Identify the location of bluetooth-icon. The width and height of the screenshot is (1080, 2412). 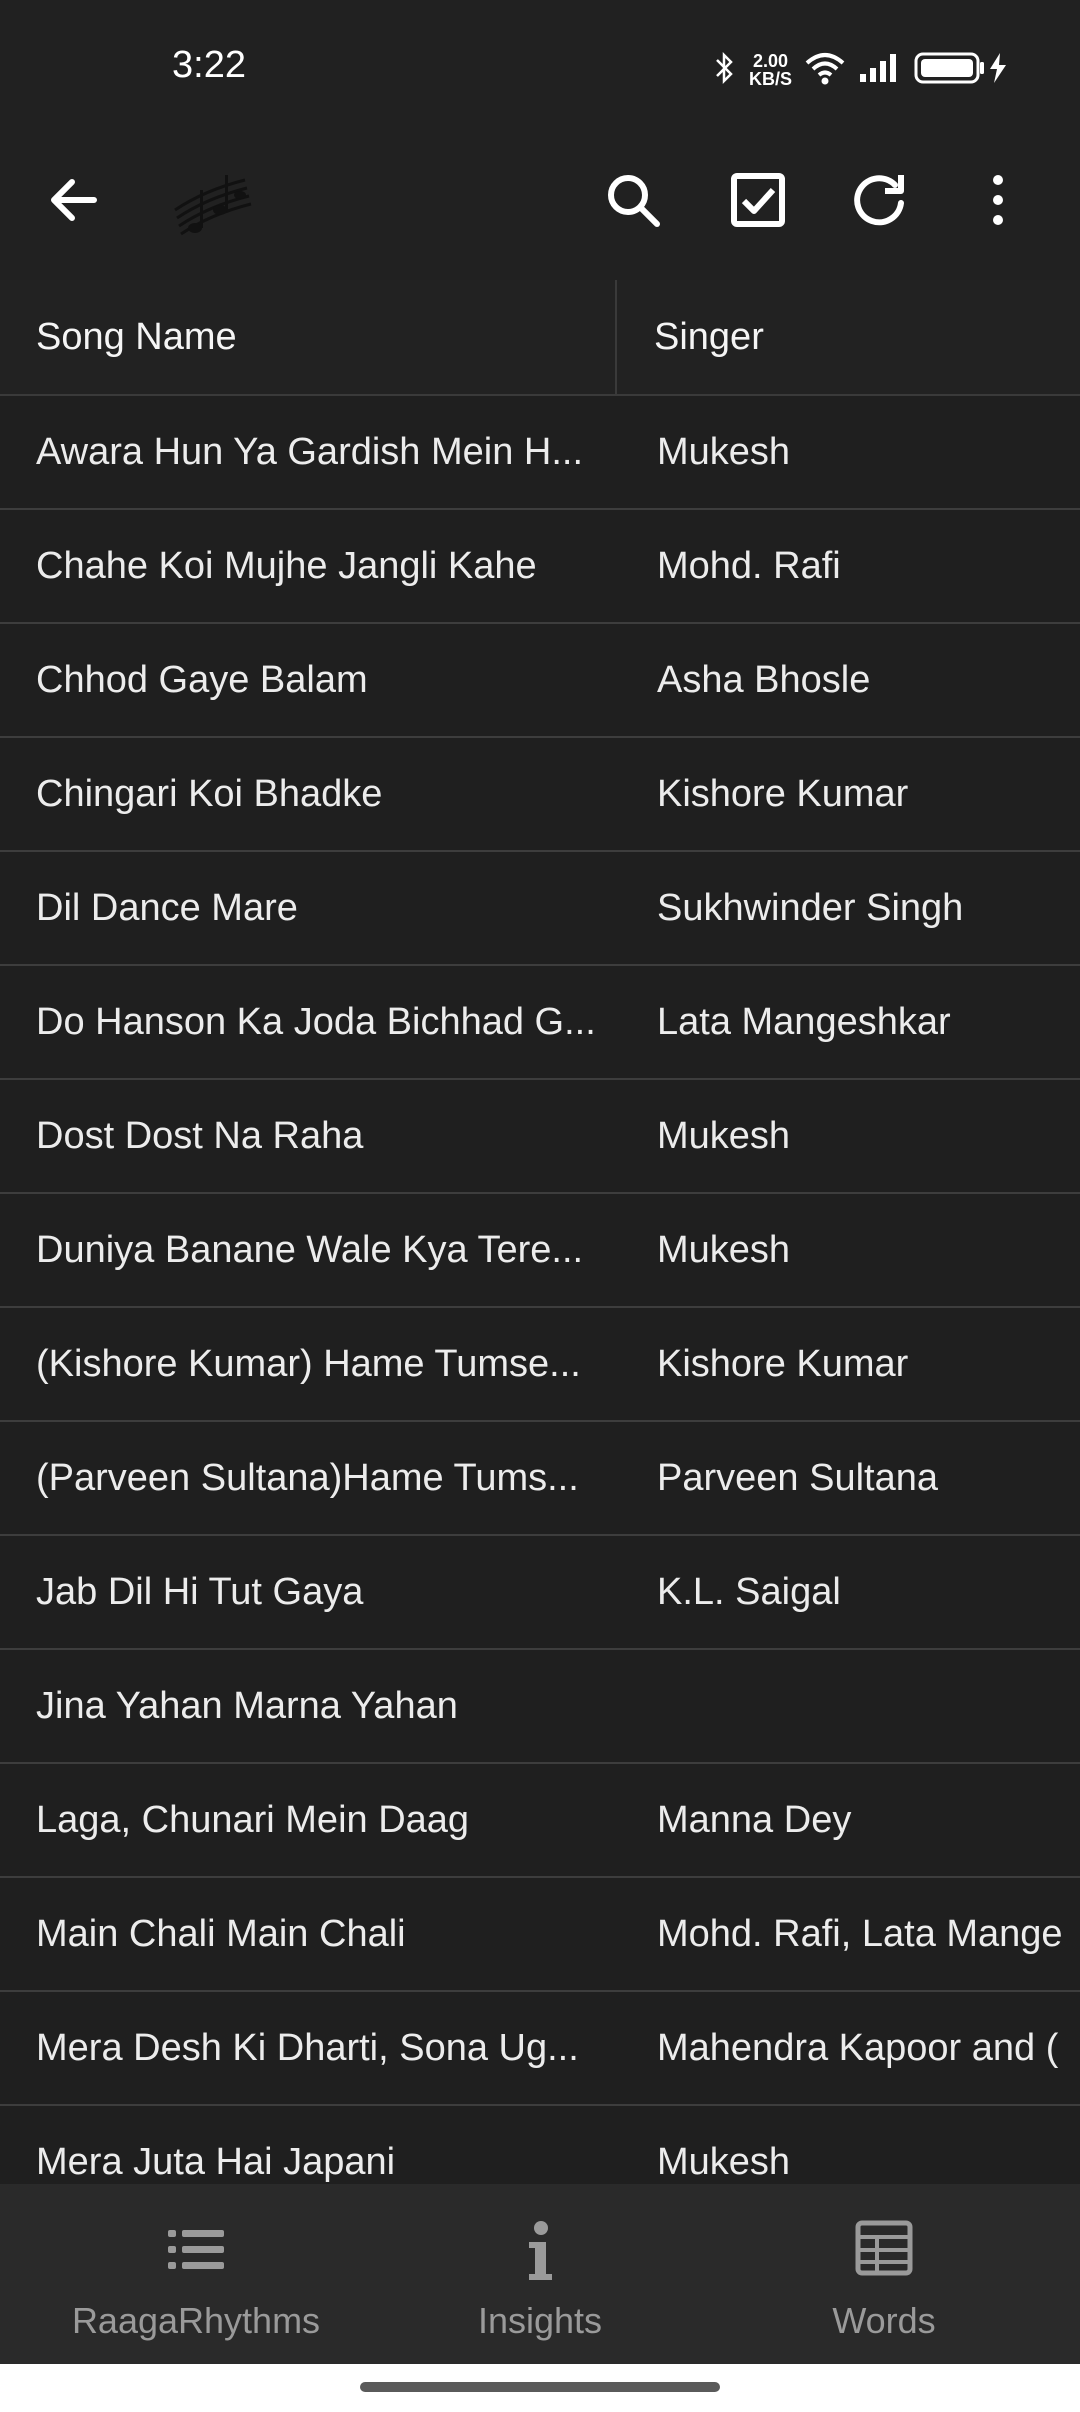
(725, 70).